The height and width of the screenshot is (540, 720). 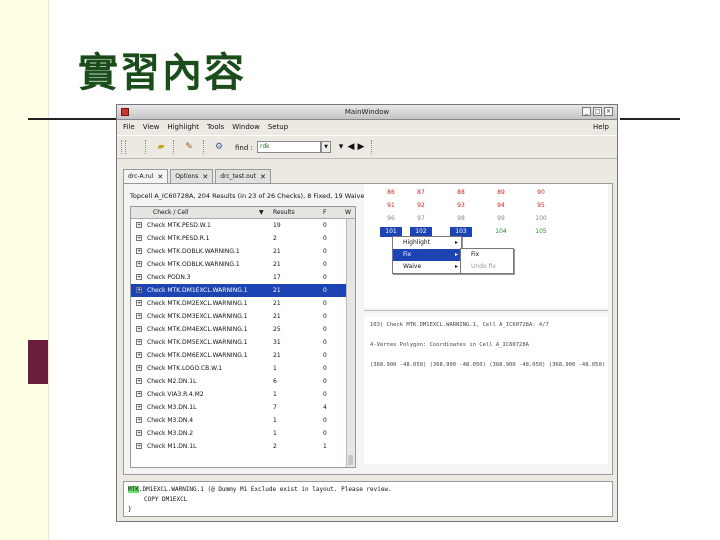 I want to click on table-row: +Check MTK.ODBLK.WARNING.12100, so click(x=241, y=264).